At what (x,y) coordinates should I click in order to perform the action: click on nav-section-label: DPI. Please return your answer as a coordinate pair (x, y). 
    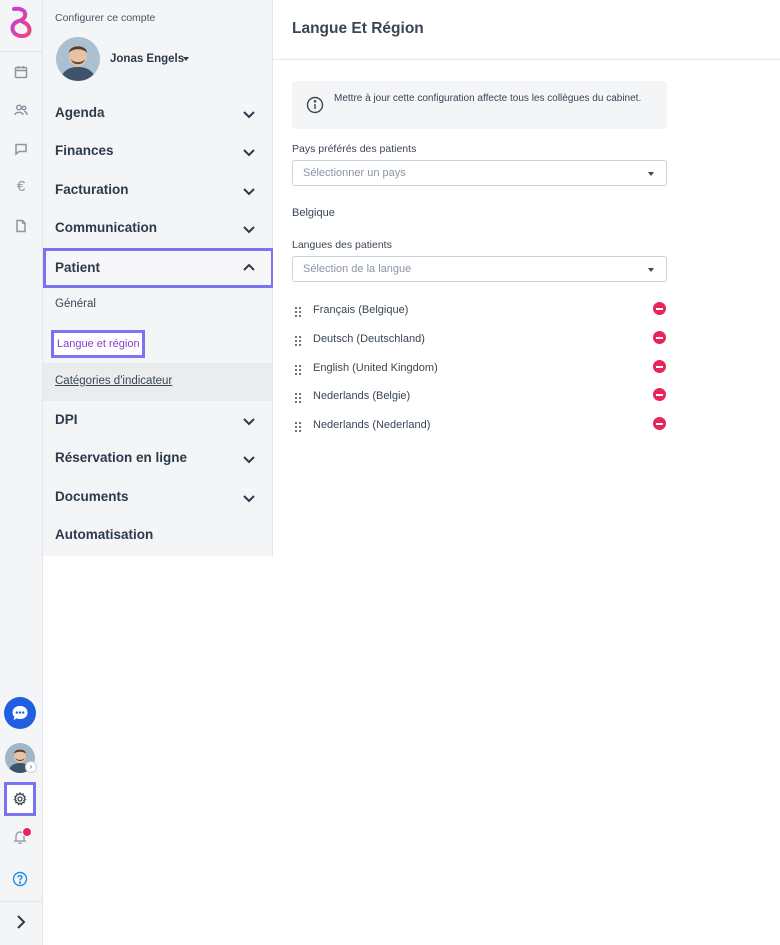
    Looking at the image, I should click on (66, 419).